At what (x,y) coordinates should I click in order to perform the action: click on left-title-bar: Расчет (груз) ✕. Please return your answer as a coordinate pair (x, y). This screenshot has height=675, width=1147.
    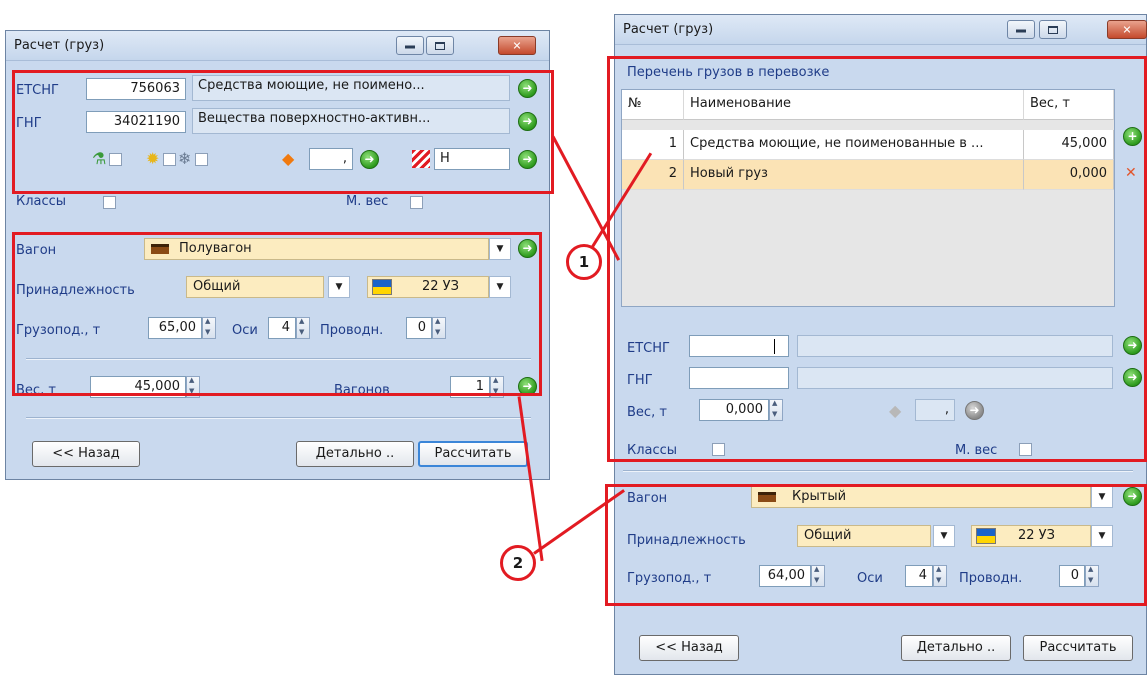
    Looking at the image, I should click on (277, 46).